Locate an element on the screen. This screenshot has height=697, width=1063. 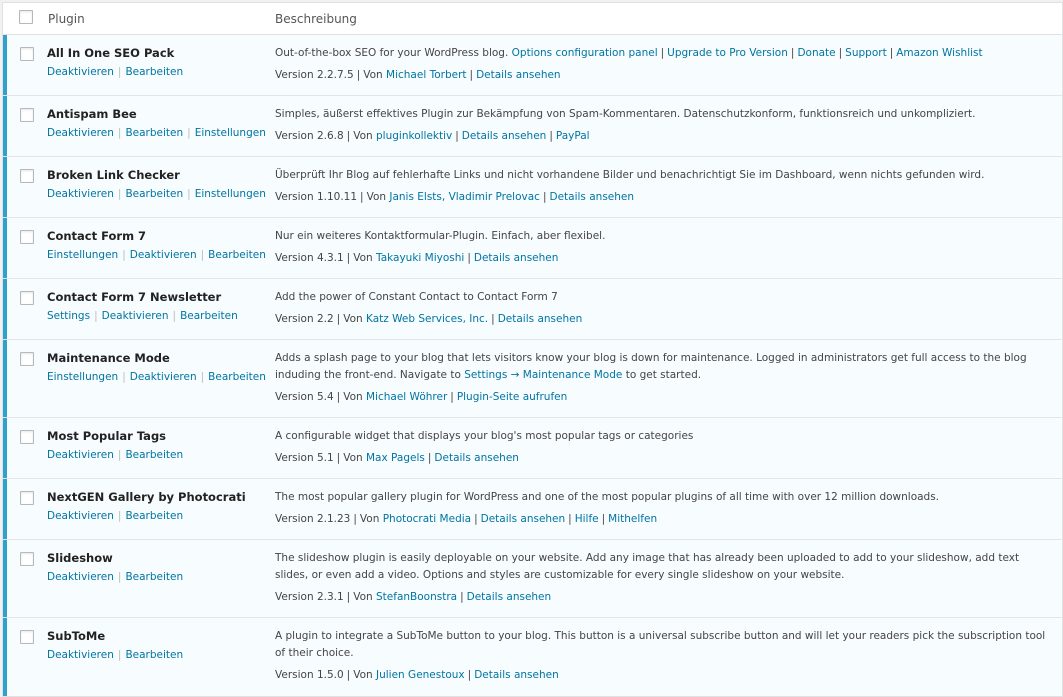
help-link: Hilfe is located at coordinates (587, 519).